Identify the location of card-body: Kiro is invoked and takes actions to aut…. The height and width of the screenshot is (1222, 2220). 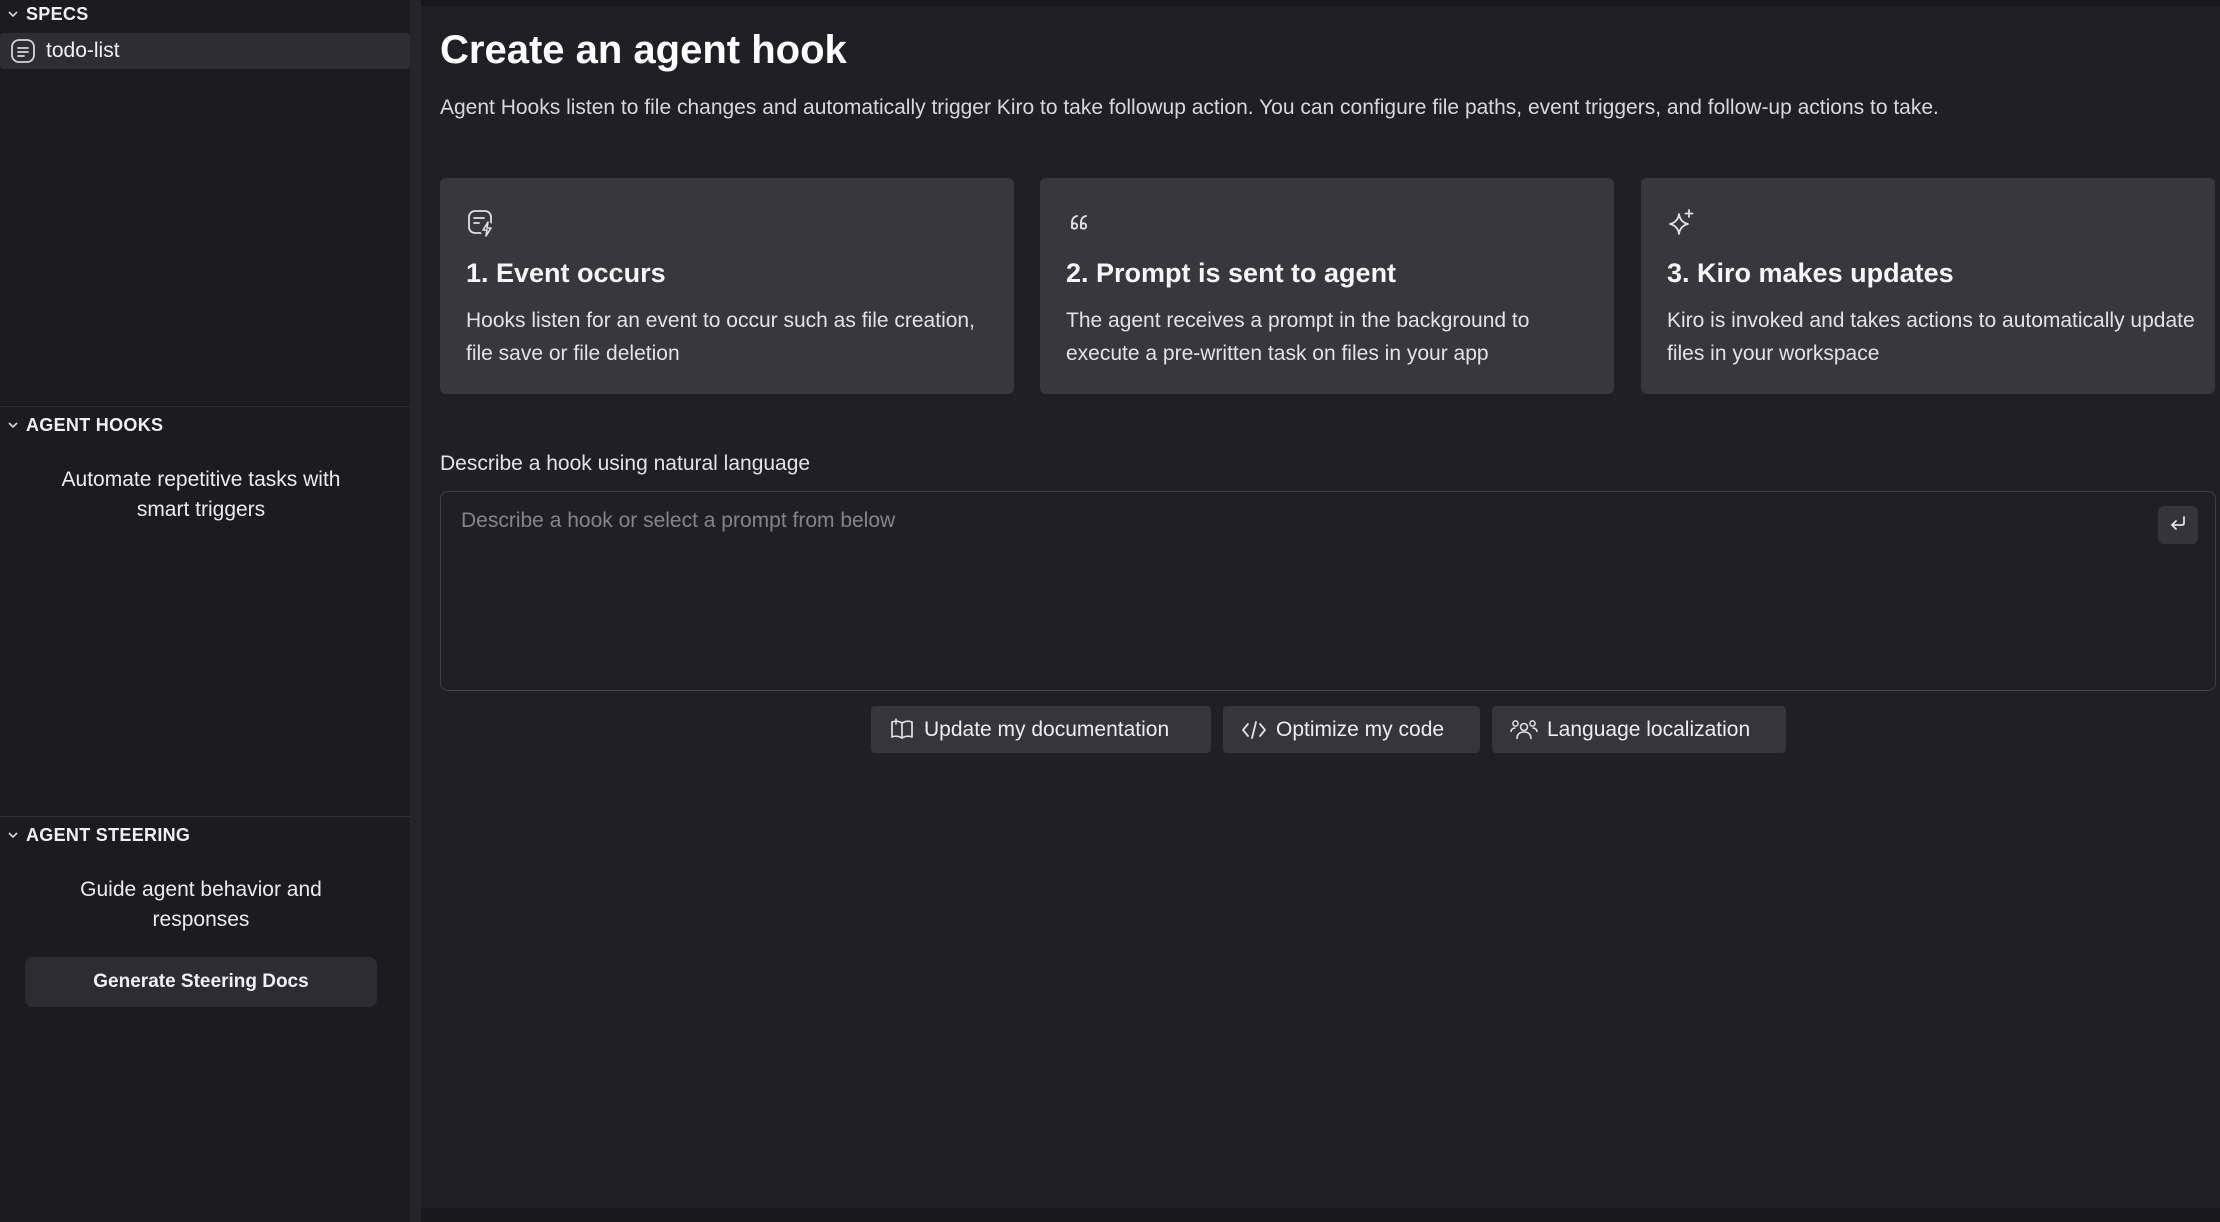
(1931, 337).